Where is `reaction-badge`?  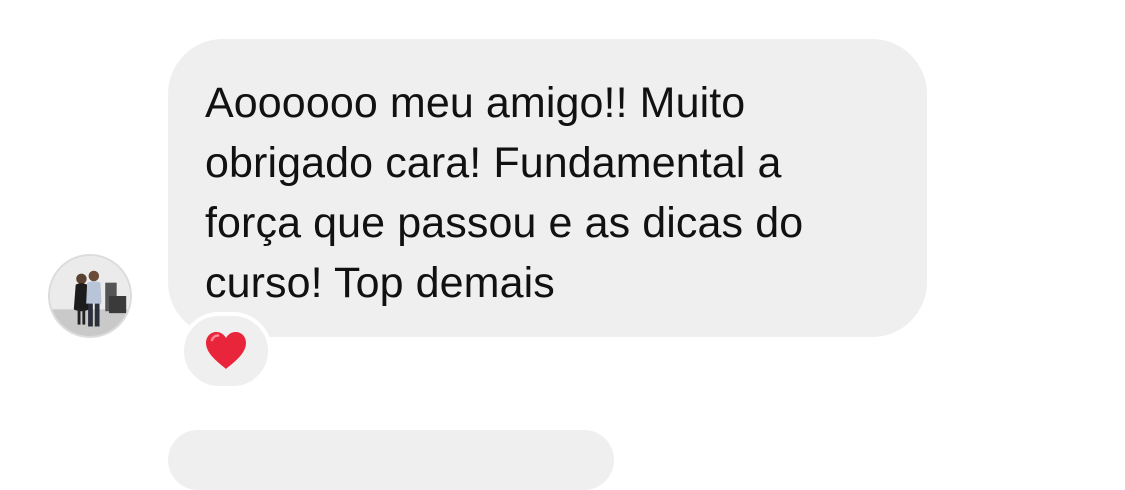
reaction-badge is located at coordinates (226, 351).